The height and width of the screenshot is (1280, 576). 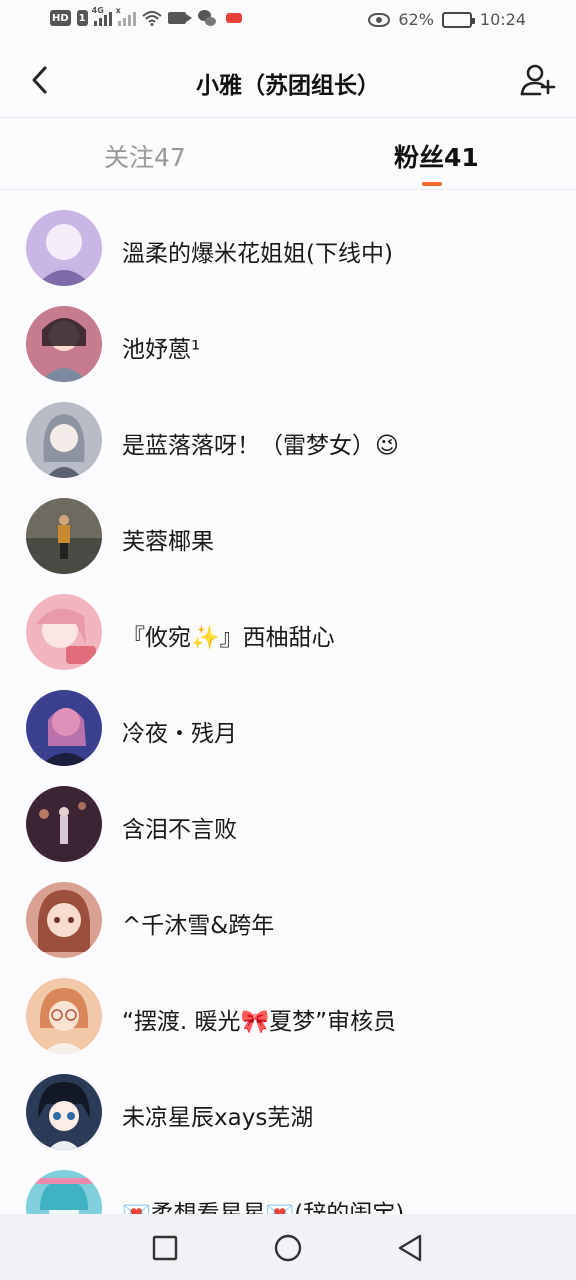 I want to click on list-item: 💌柔想看星星💌(辞的闺宝), so click(x=288, y=1182).